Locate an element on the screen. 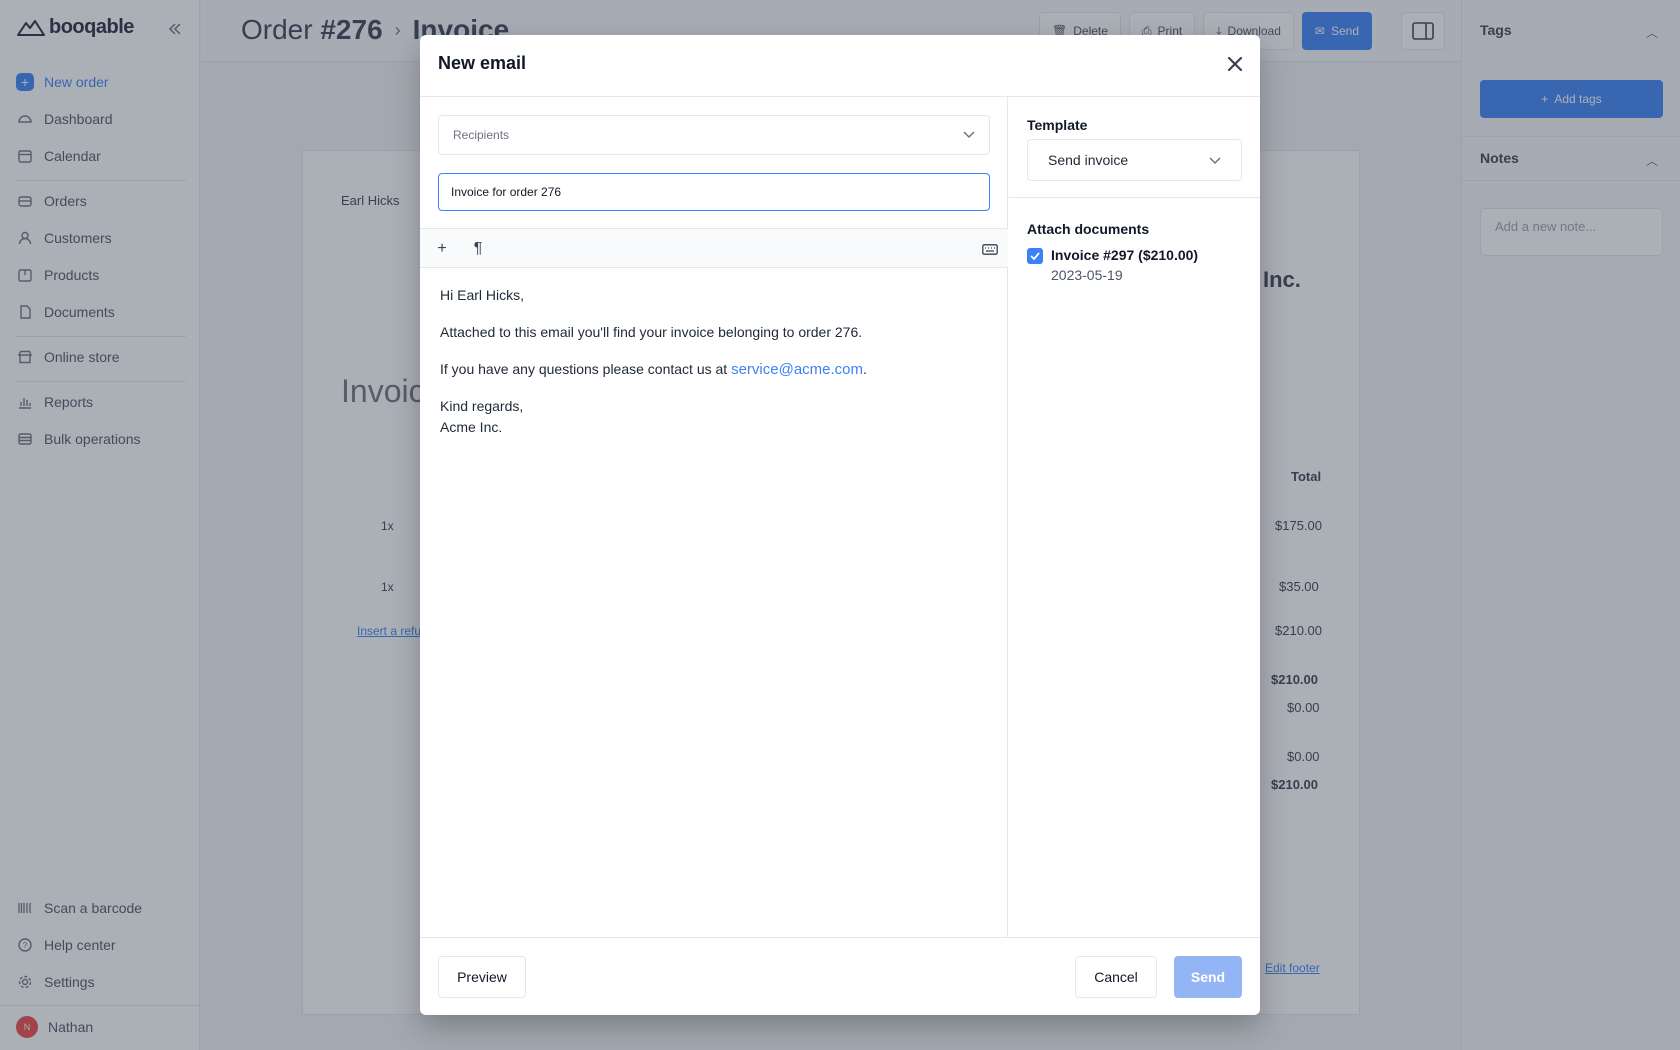 The image size is (1680, 1050). body-signoff: Kind regards, Acme Inc. is located at coordinates (482, 416).